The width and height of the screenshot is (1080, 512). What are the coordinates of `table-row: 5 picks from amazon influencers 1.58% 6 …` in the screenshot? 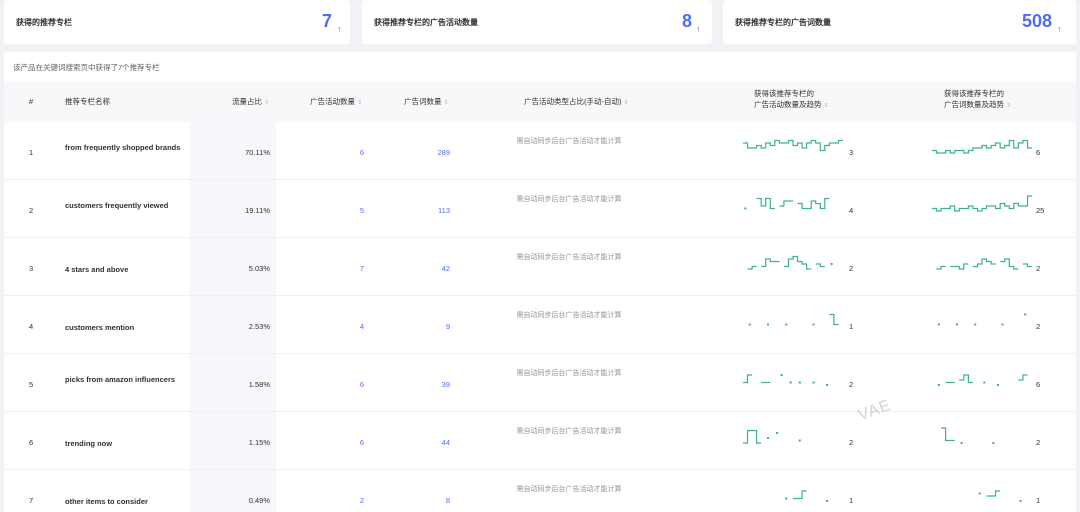 It's located at (540, 383).